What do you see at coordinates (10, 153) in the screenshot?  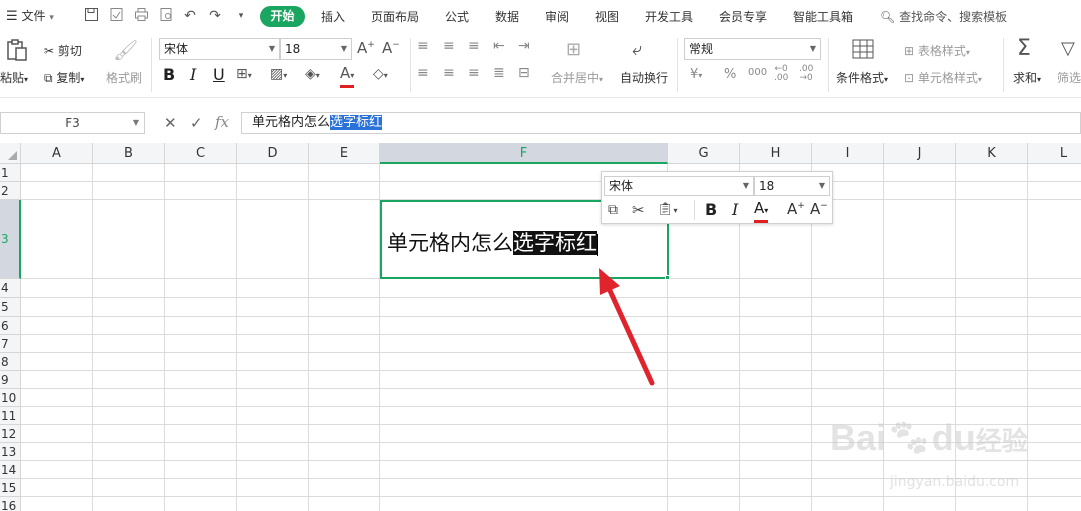 I see `select-all-corner` at bounding box center [10, 153].